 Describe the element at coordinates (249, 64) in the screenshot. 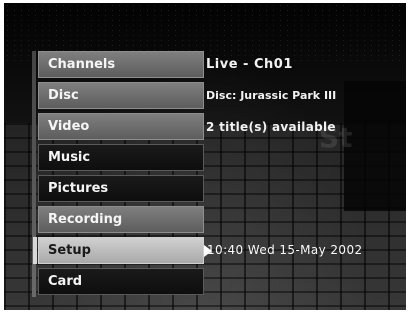

I see `live-channel-label: Live - Ch01` at that location.